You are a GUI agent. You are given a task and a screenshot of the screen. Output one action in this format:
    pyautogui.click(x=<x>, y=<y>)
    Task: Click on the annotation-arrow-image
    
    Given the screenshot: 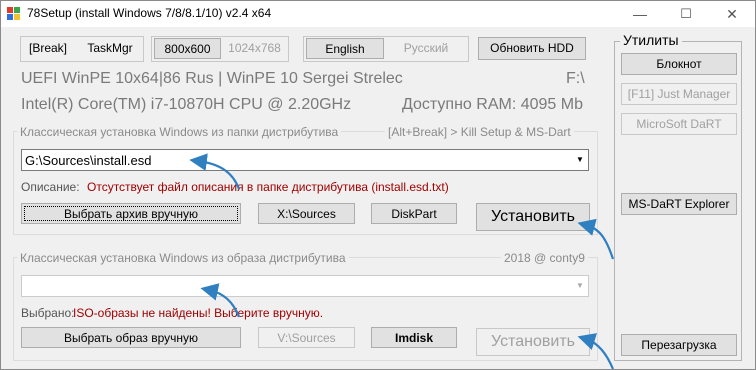 What is the action you would take?
    pyautogui.click(x=220, y=300)
    